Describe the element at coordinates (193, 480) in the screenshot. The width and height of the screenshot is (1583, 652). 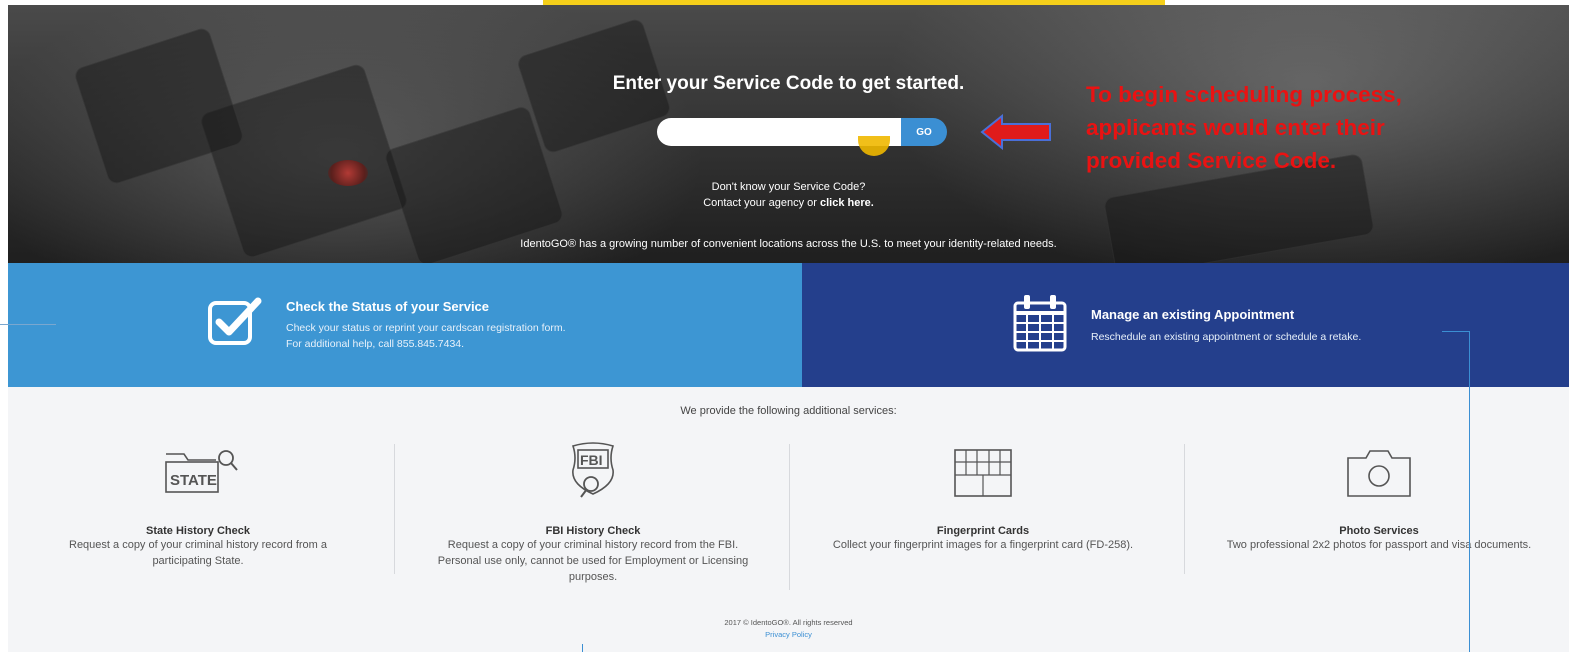
I see `state-icon-label: STATE` at that location.